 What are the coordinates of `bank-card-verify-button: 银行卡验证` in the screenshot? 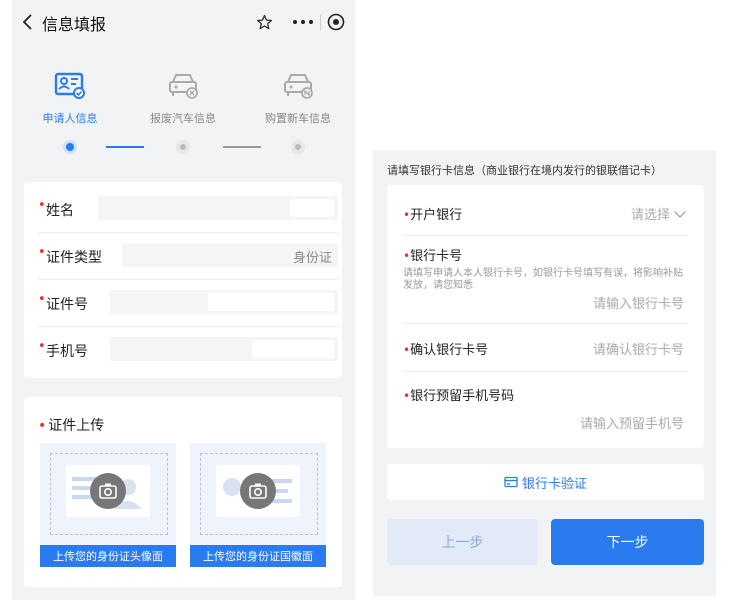 It's located at (545, 482).